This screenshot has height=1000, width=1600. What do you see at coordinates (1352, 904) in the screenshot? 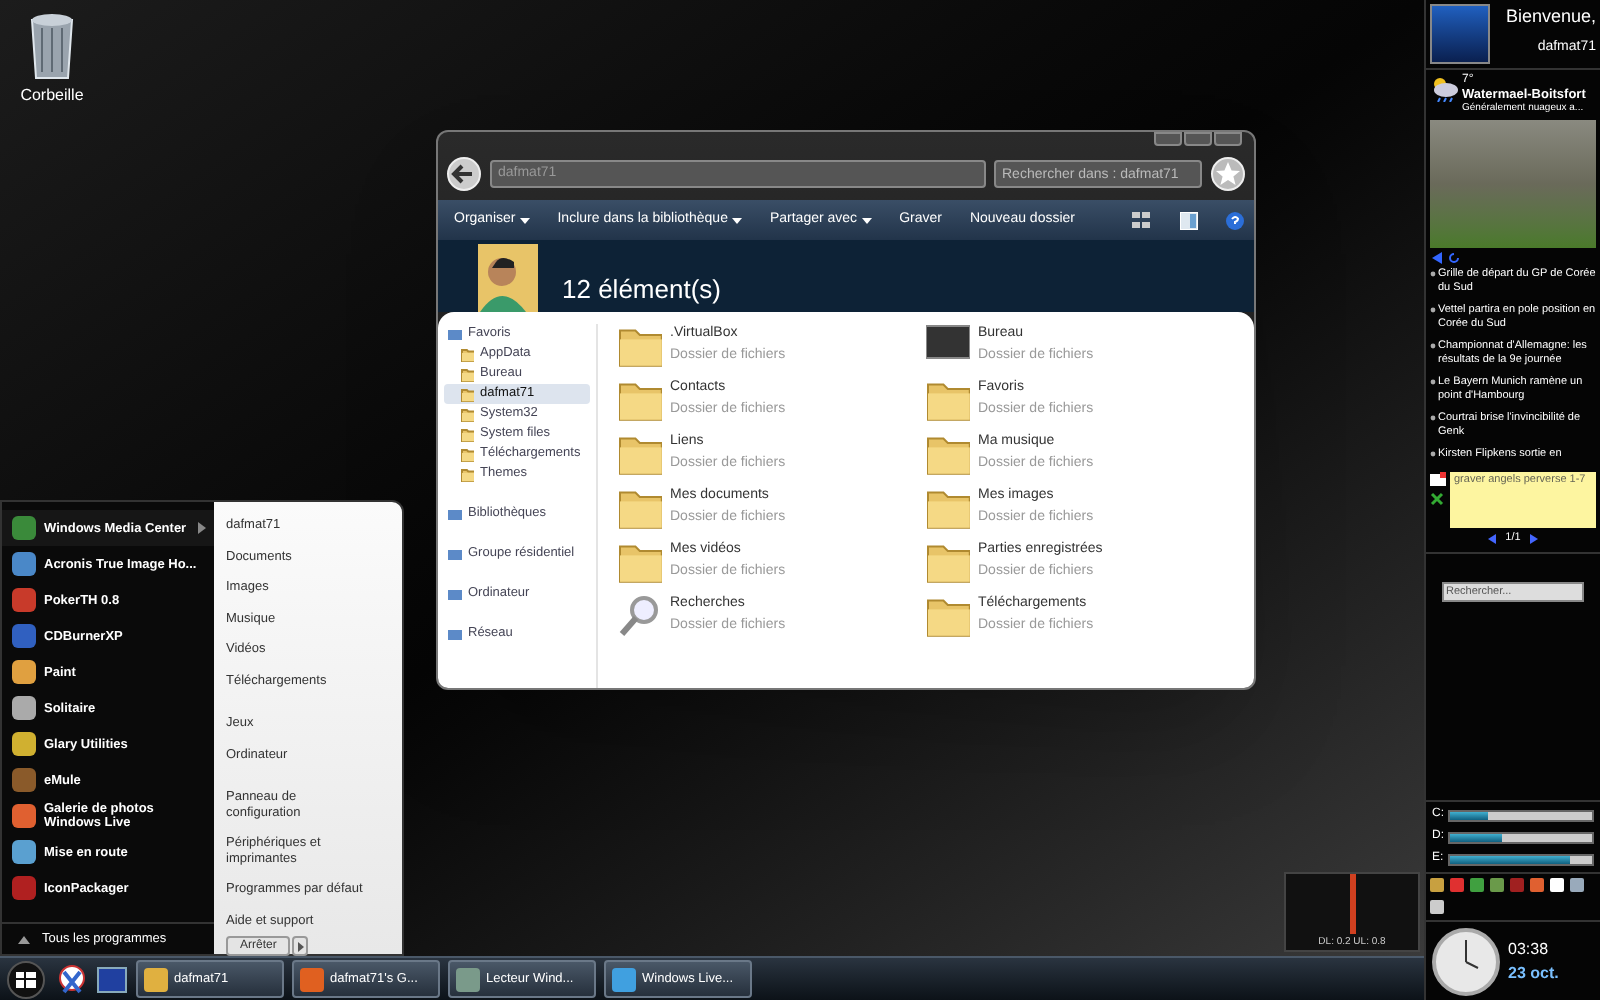
I see `traffic-graph-drawing` at bounding box center [1352, 904].